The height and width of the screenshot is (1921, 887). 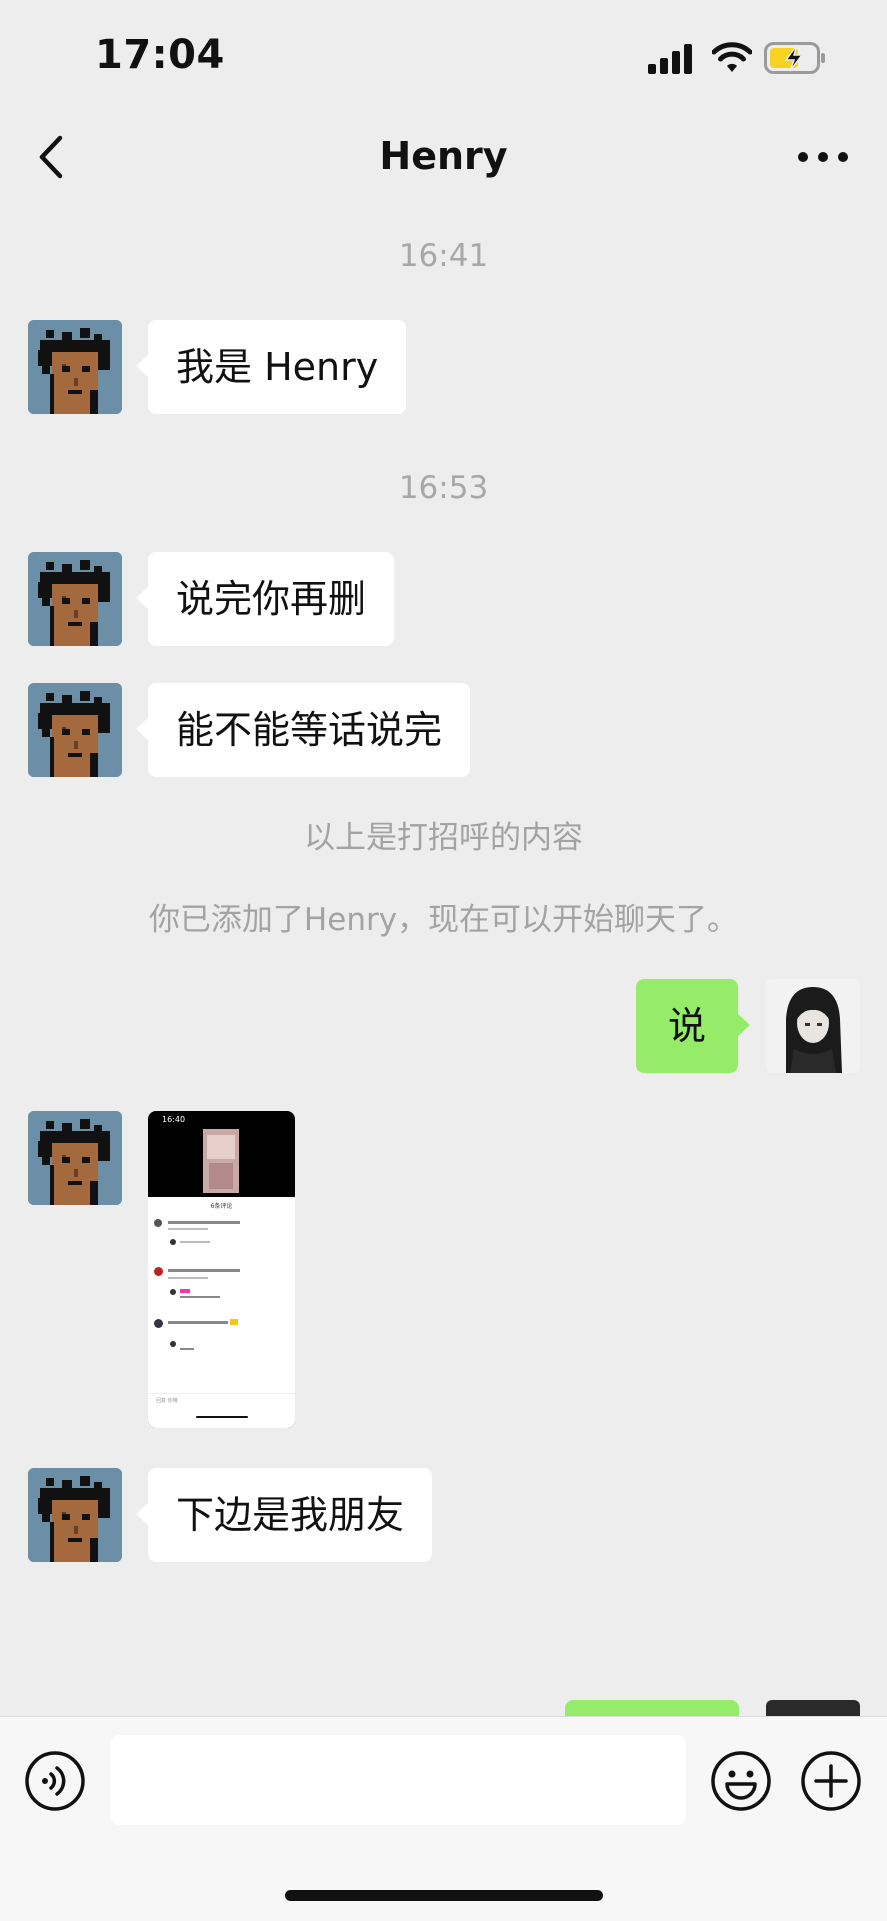 I want to click on message-bubble: 下边是我朋友, so click(x=284, y=1515).